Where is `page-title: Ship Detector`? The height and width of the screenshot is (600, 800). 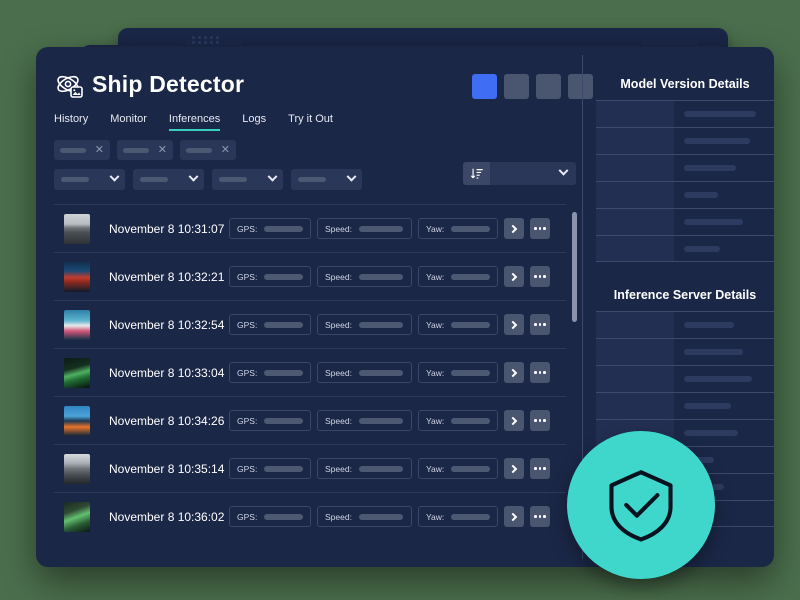 page-title: Ship Detector is located at coordinates (168, 84).